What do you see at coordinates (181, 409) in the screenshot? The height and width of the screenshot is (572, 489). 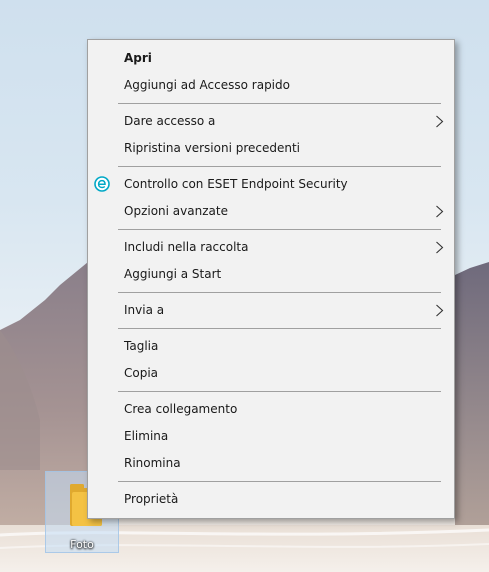 I see `menu-item-label: Crea collegamento` at bounding box center [181, 409].